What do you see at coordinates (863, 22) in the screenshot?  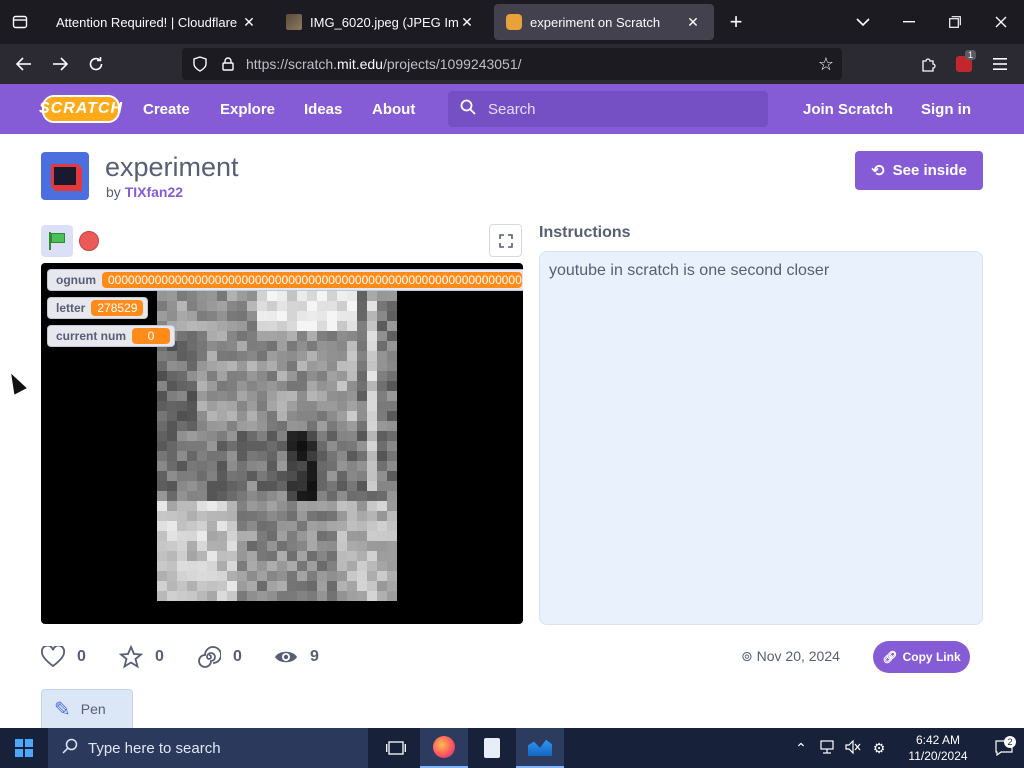 I see `chevron-down-icon` at bounding box center [863, 22].